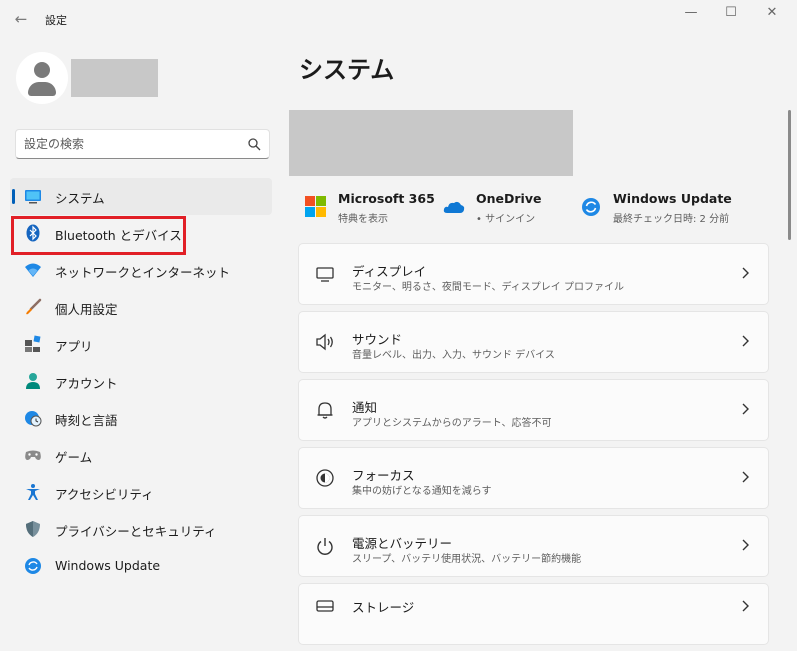 The height and width of the screenshot is (651, 797). I want to click on sidebar-item-label: アプリ, so click(74, 346).